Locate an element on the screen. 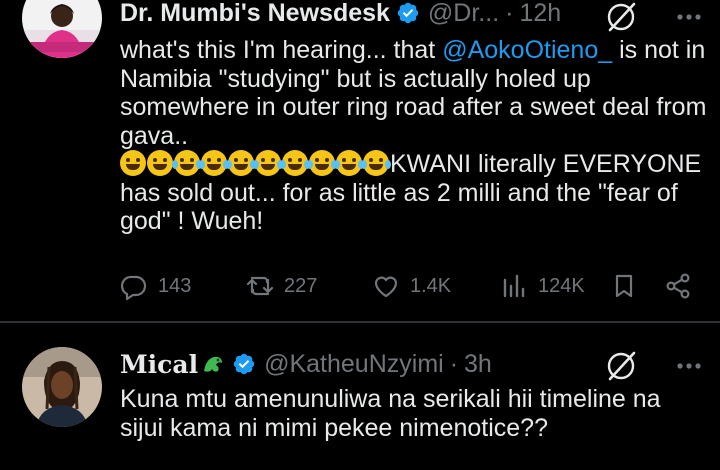  repost-icon is located at coordinates (260, 286).